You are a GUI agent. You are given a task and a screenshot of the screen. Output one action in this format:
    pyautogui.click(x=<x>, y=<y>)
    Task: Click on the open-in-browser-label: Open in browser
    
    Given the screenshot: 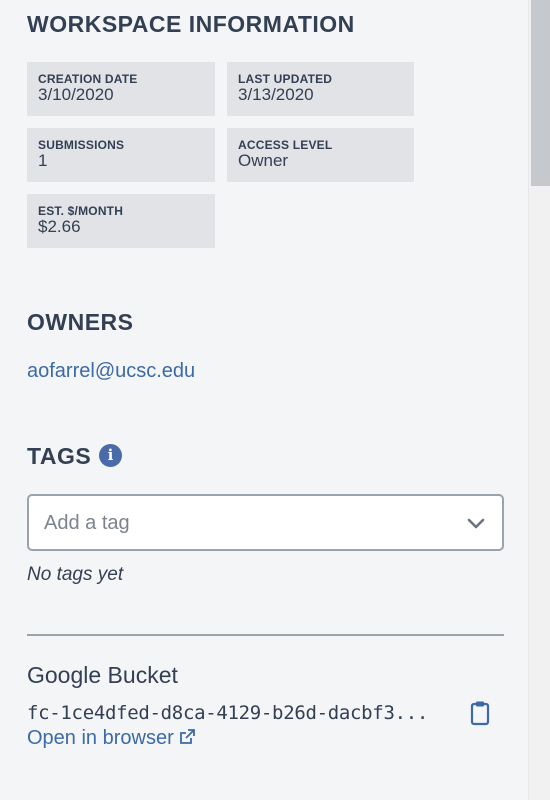 What is the action you would take?
    pyautogui.click(x=100, y=738)
    